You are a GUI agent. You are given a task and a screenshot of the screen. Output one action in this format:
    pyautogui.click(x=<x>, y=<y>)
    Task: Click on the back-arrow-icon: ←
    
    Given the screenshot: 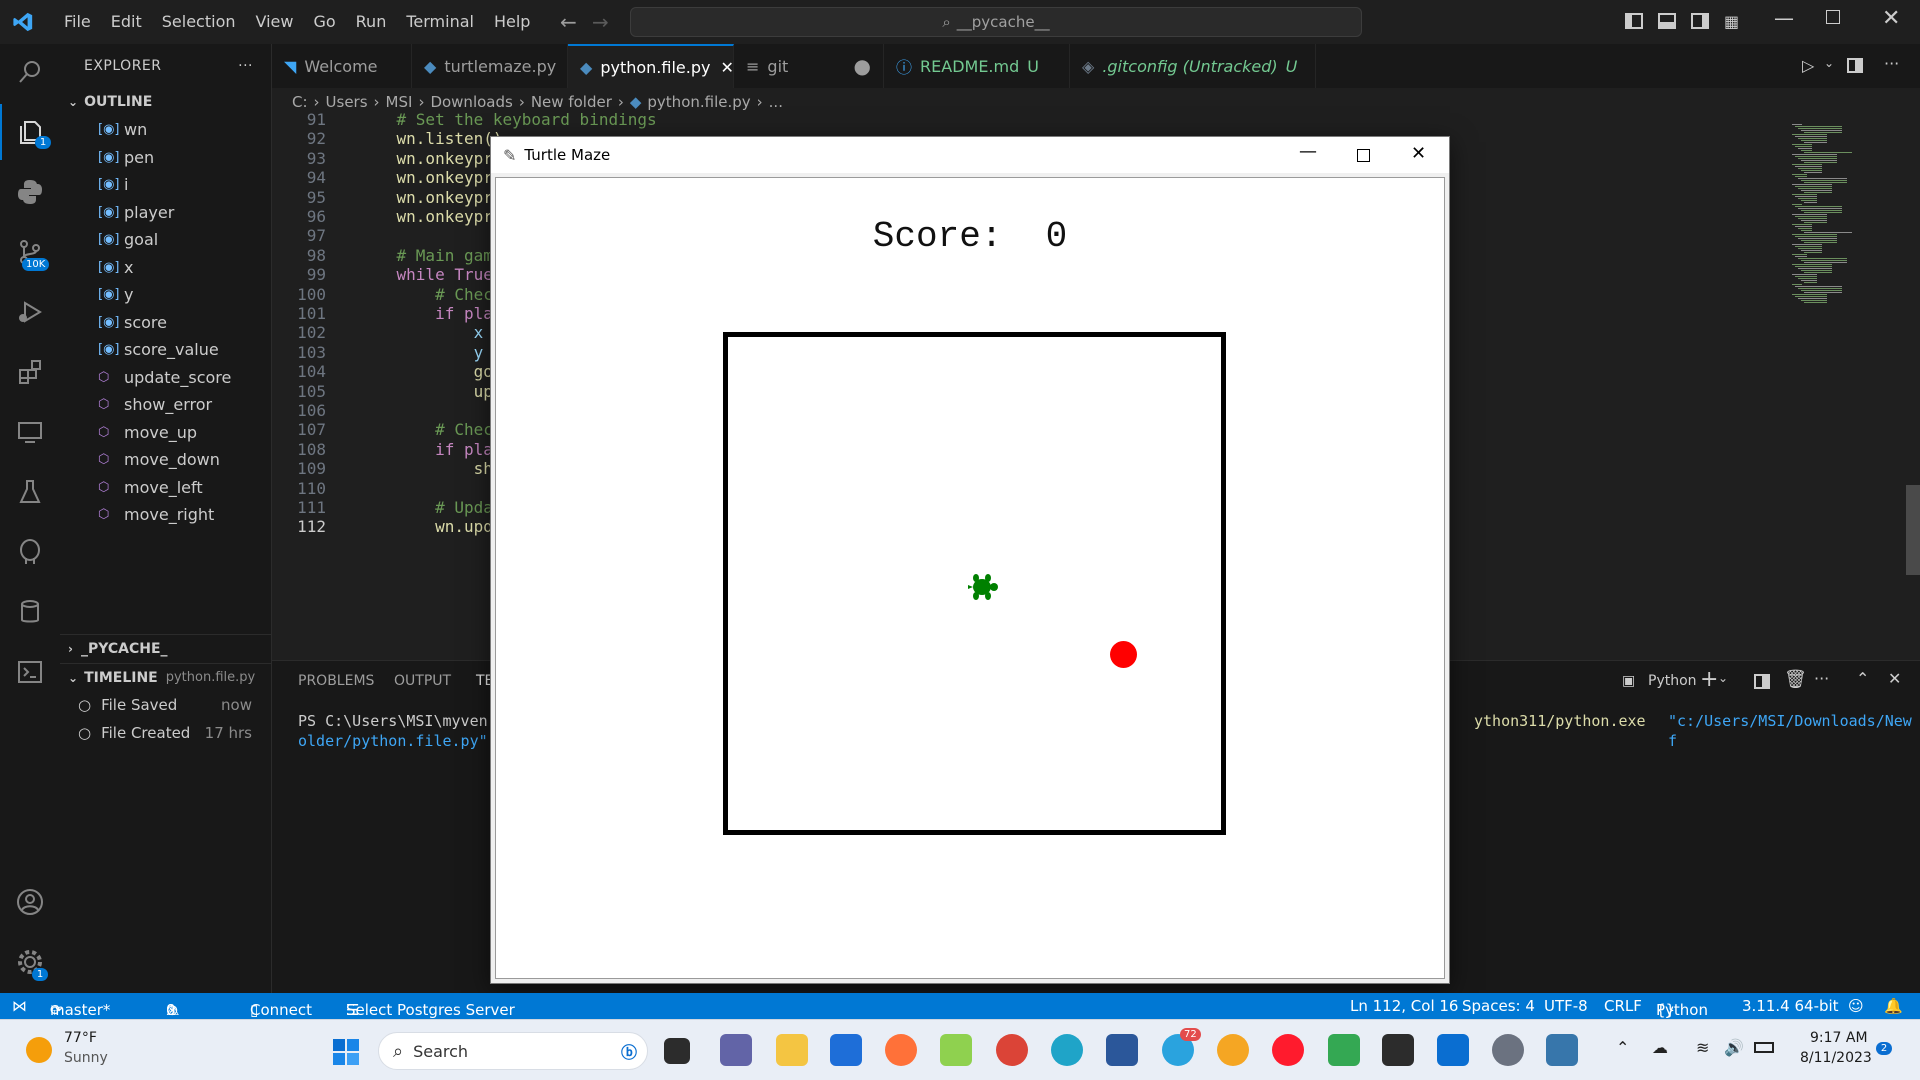 What is the action you would take?
    pyautogui.click(x=568, y=22)
    